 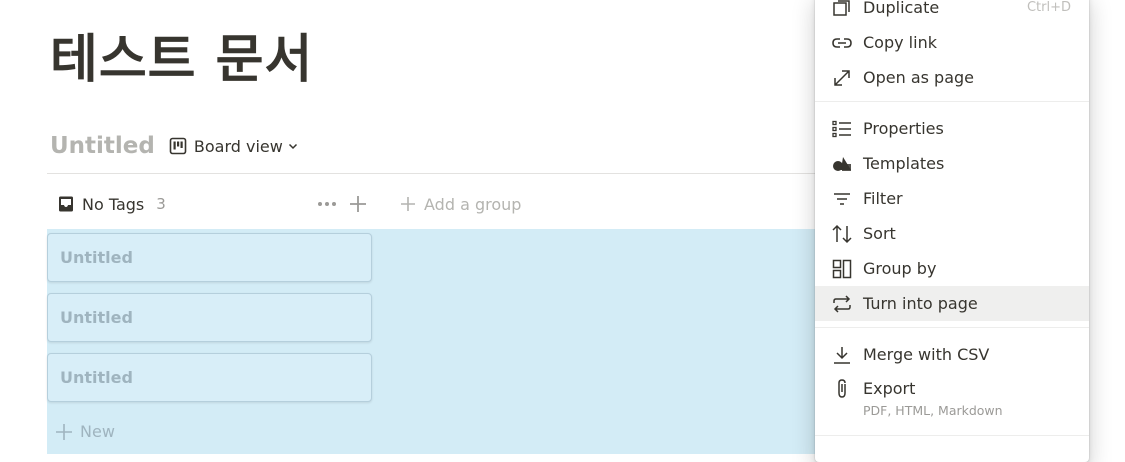 I want to click on menu-item-label: Group by, so click(x=900, y=268).